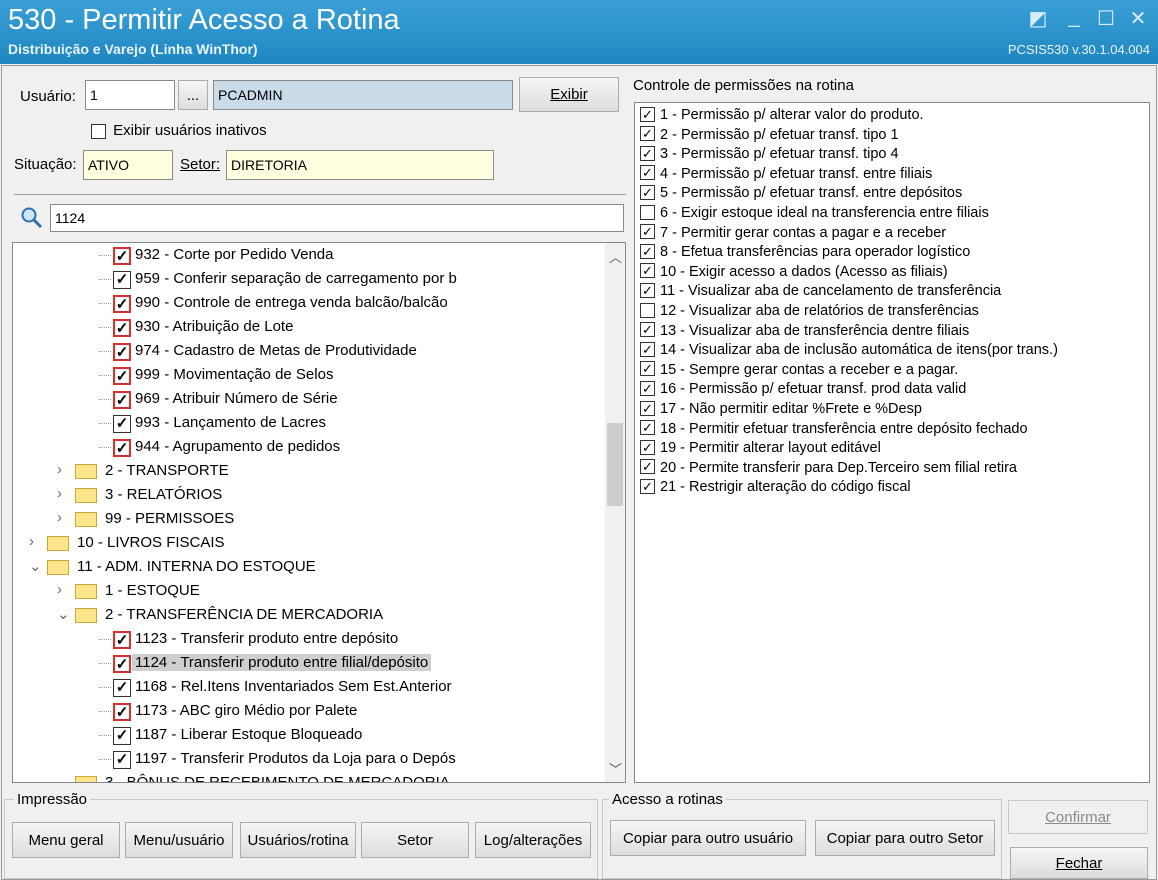 The image size is (1158, 880). Describe the element at coordinates (308, 735) in the screenshot. I see `tree-routine-item: ✓ 1187 - Liberar Estoque Bloqueado` at that location.